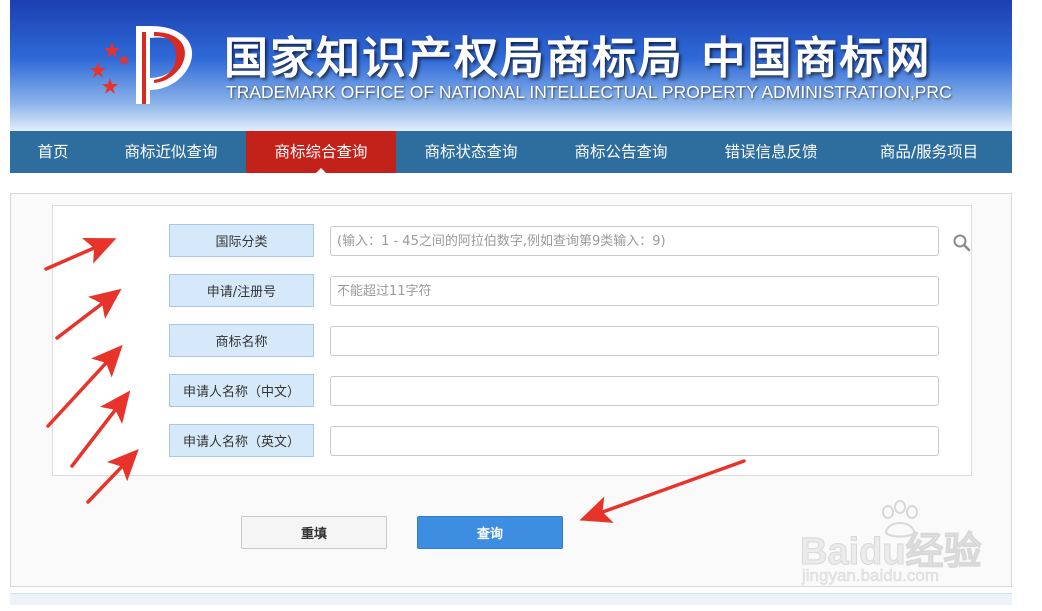  I want to click on nav-item-goods-services: 商品/服务项目, so click(929, 152).